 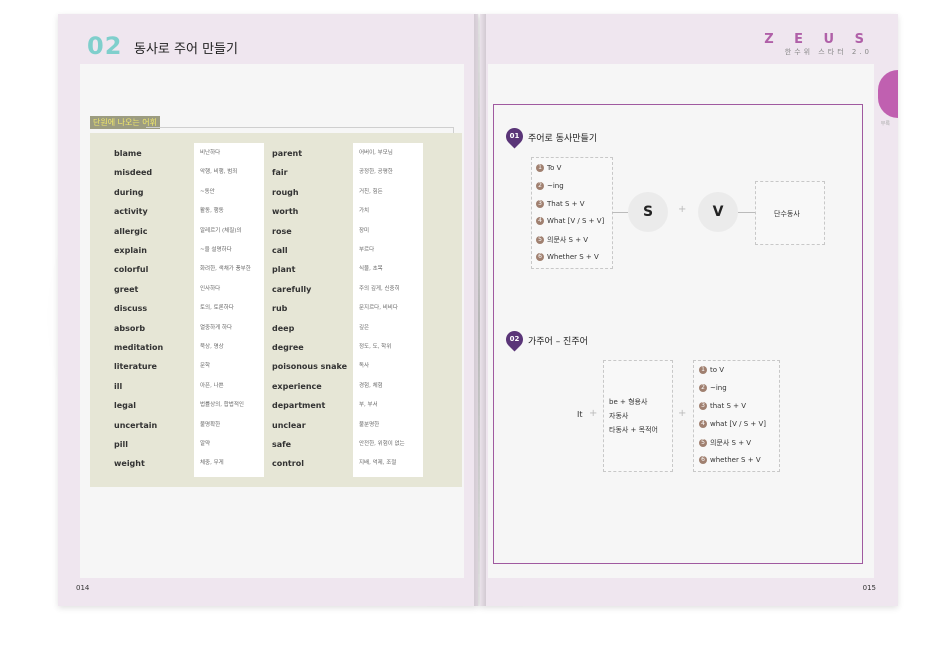 What do you see at coordinates (283, 328) in the screenshot?
I see `vocab-word: deep` at bounding box center [283, 328].